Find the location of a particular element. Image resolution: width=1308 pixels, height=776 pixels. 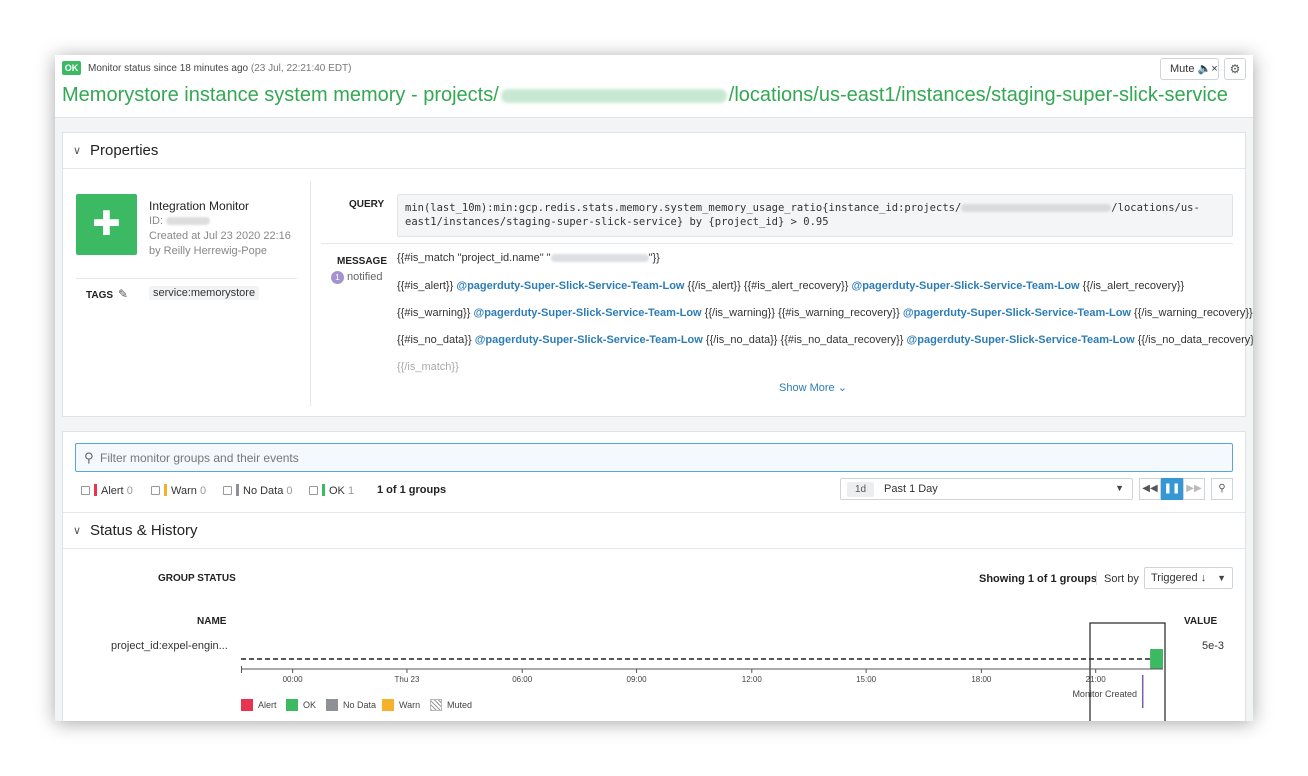

pause-icon: ❚❚ is located at coordinates (1172, 488).